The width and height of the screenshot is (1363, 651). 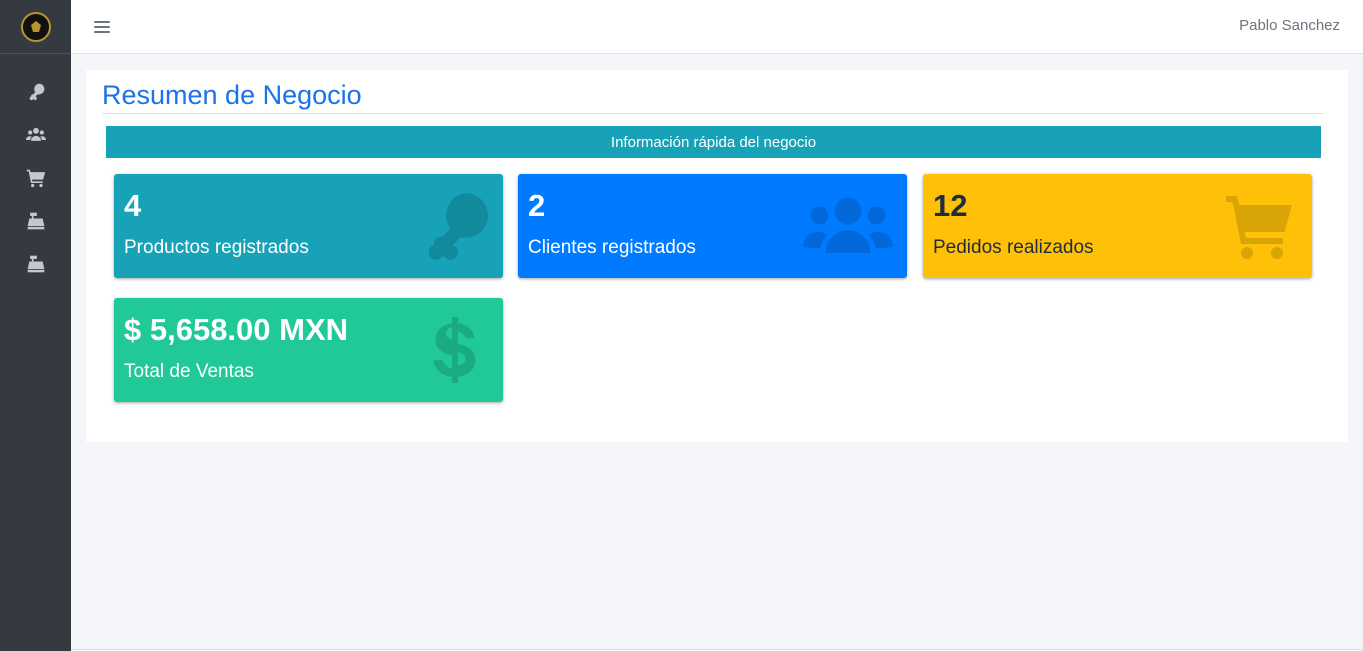 I want to click on top-navbar: Pablo Sanchez, so click(x=717, y=27).